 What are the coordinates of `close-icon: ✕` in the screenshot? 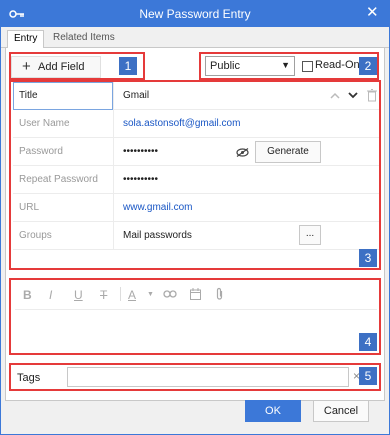 It's located at (372, 12).